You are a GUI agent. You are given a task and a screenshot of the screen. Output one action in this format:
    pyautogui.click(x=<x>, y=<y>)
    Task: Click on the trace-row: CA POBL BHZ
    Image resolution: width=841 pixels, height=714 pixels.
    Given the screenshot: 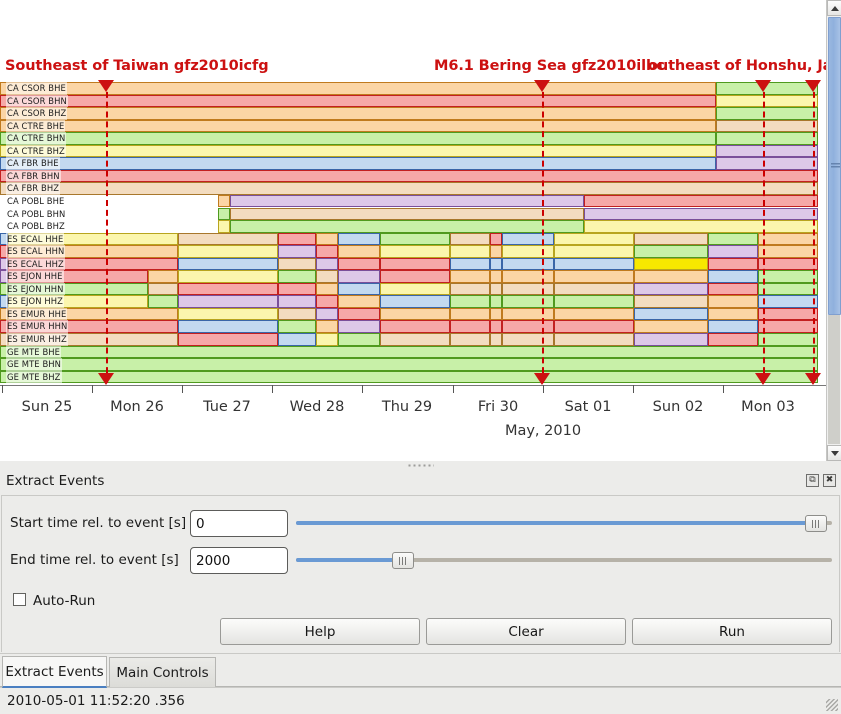 What is the action you would take?
    pyautogui.click(x=413, y=226)
    